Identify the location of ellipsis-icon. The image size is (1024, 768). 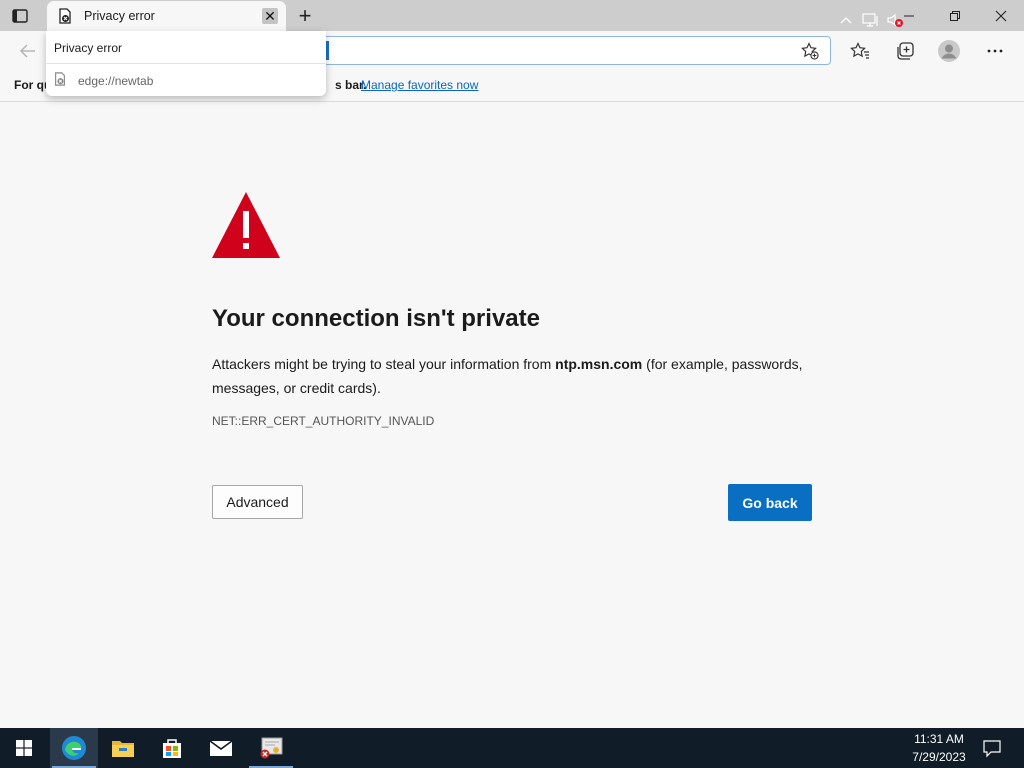
(995, 51).